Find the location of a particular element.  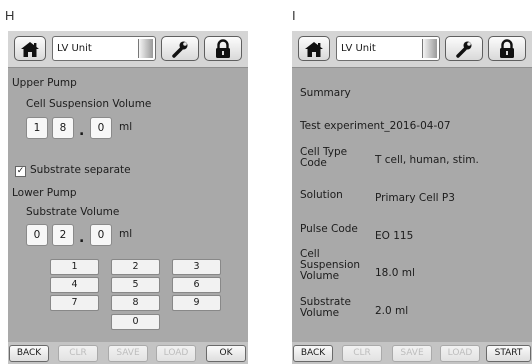

keypad-key-4: 4 is located at coordinates (74, 285).